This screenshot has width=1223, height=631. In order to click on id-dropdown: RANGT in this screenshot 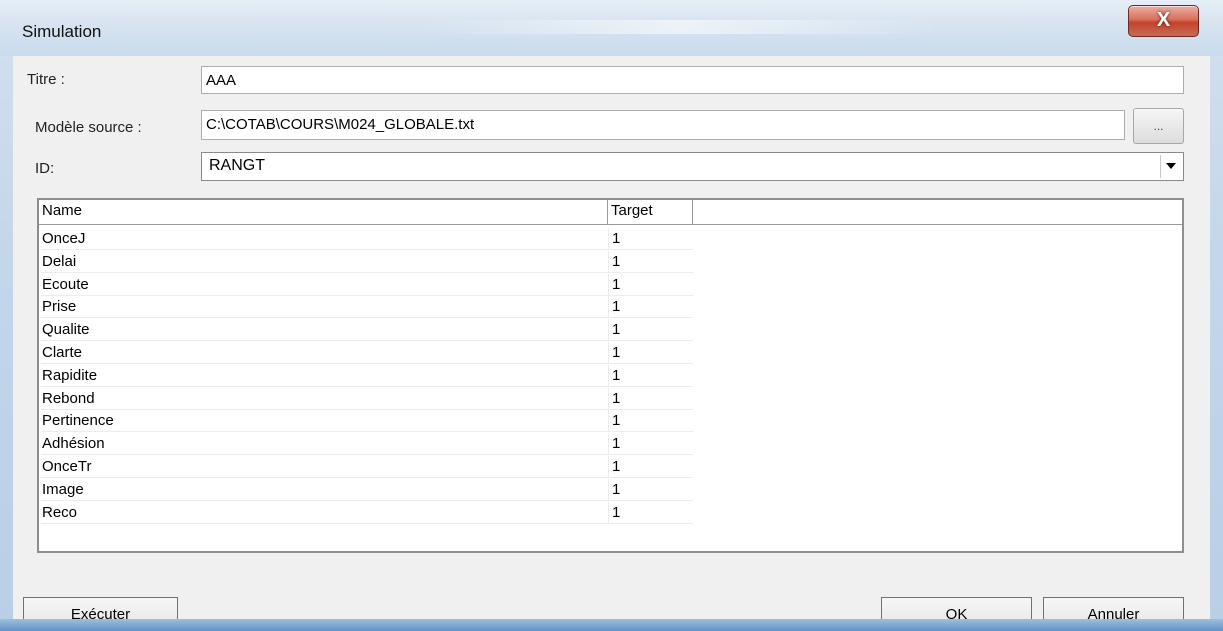, I will do `click(692, 166)`.